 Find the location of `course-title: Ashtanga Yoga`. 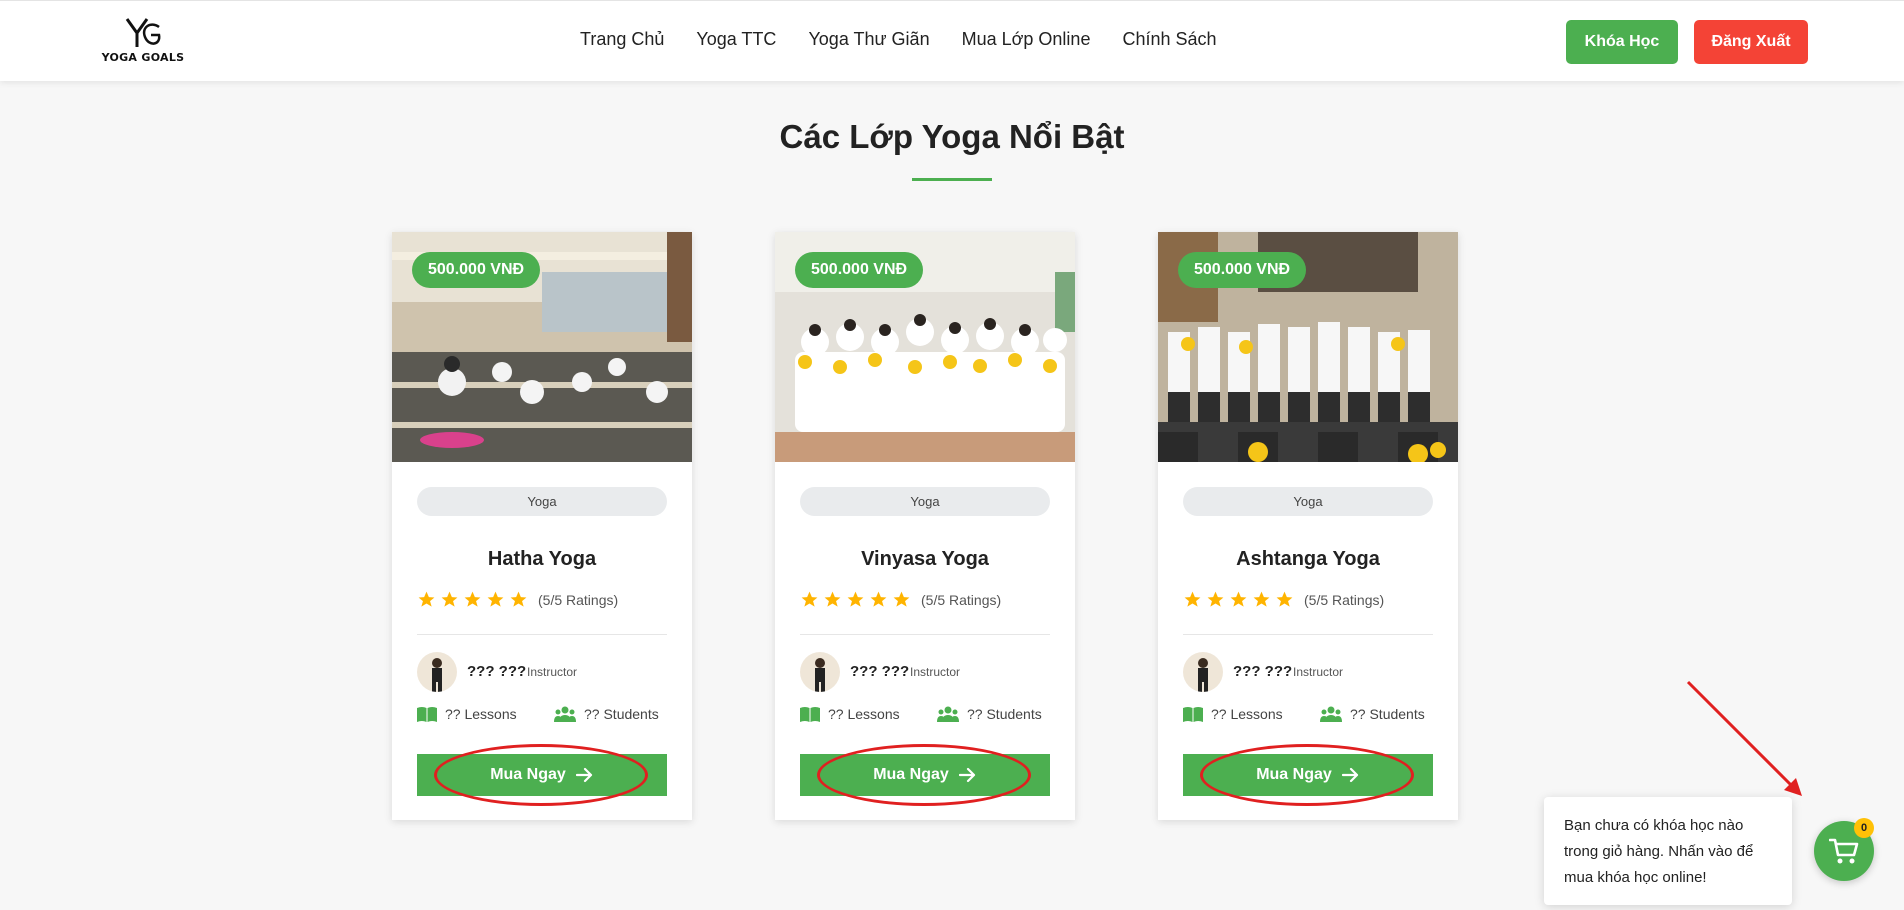

course-title: Ashtanga Yoga is located at coordinates (1308, 559).